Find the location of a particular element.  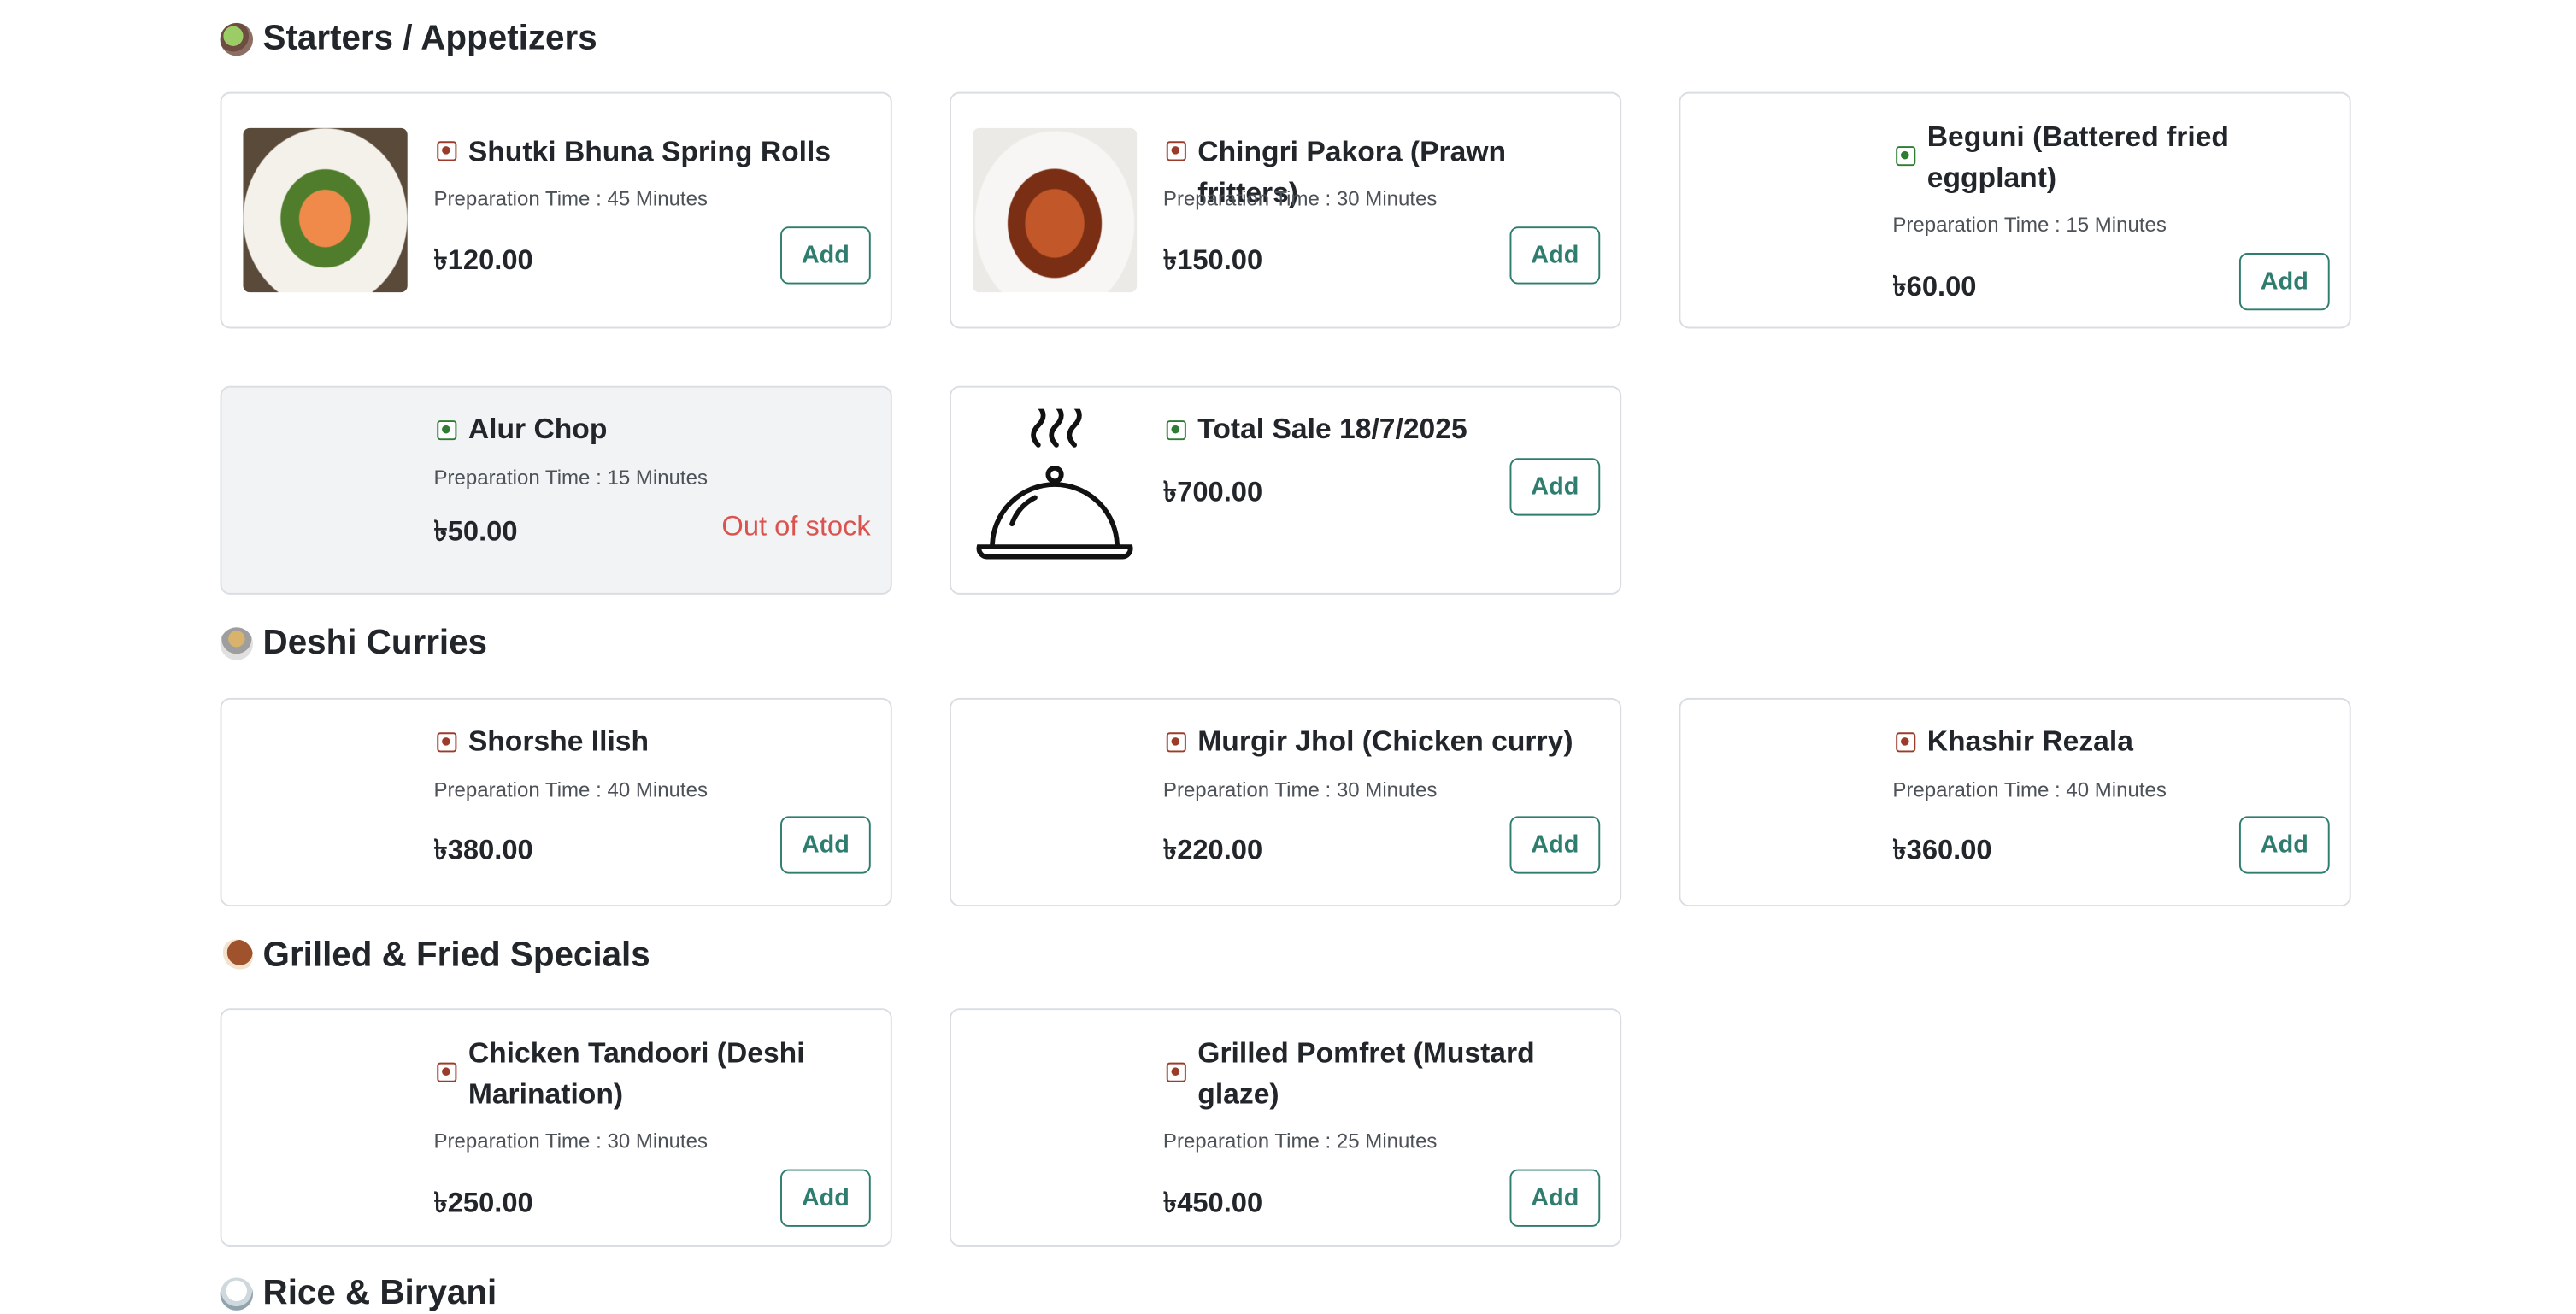

item-name: Murgir Jhol (Chicken curry) is located at coordinates (1385, 741).